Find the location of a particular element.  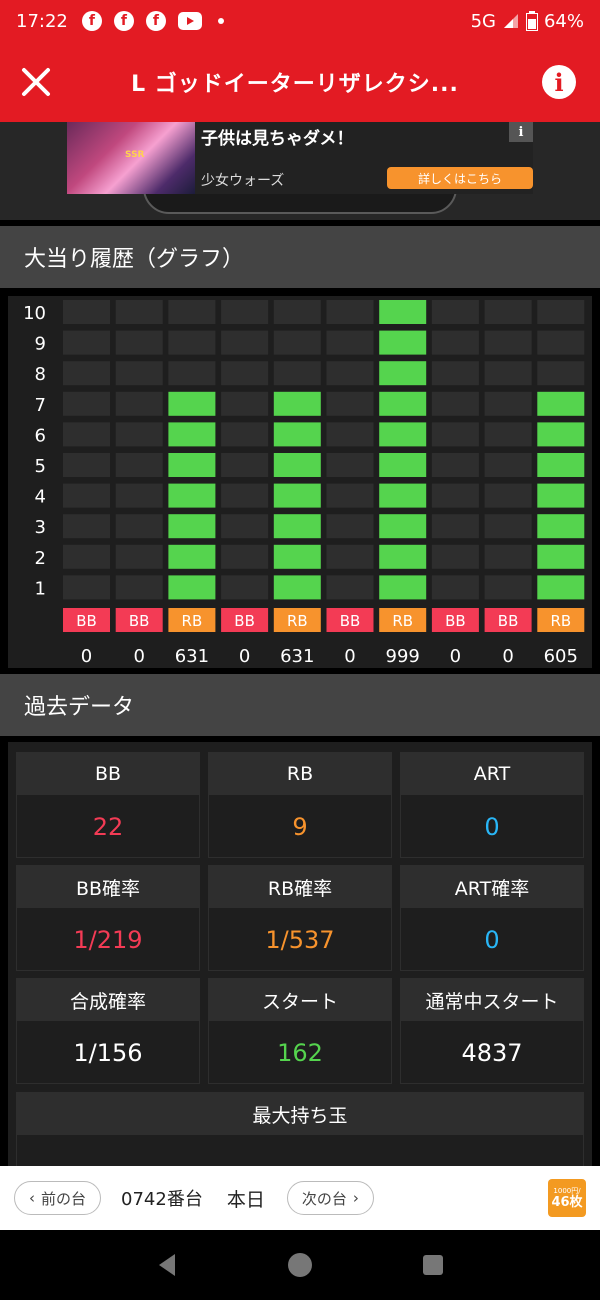

prev-machine-button: ‹ 前の台 is located at coordinates (58, 1198).